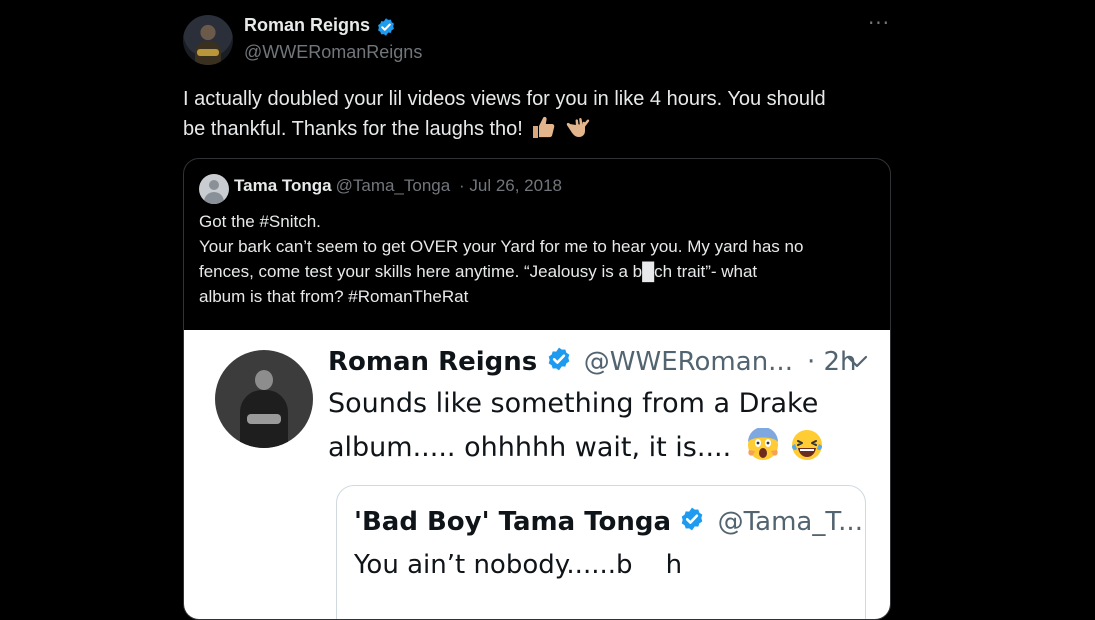 The width and height of the screenshot is (1095, 620). What do you see at coordinates (515, 185) in the screenshot?
I see `quote-date: Jul 26, 2018` at bounding box center [515, 185].